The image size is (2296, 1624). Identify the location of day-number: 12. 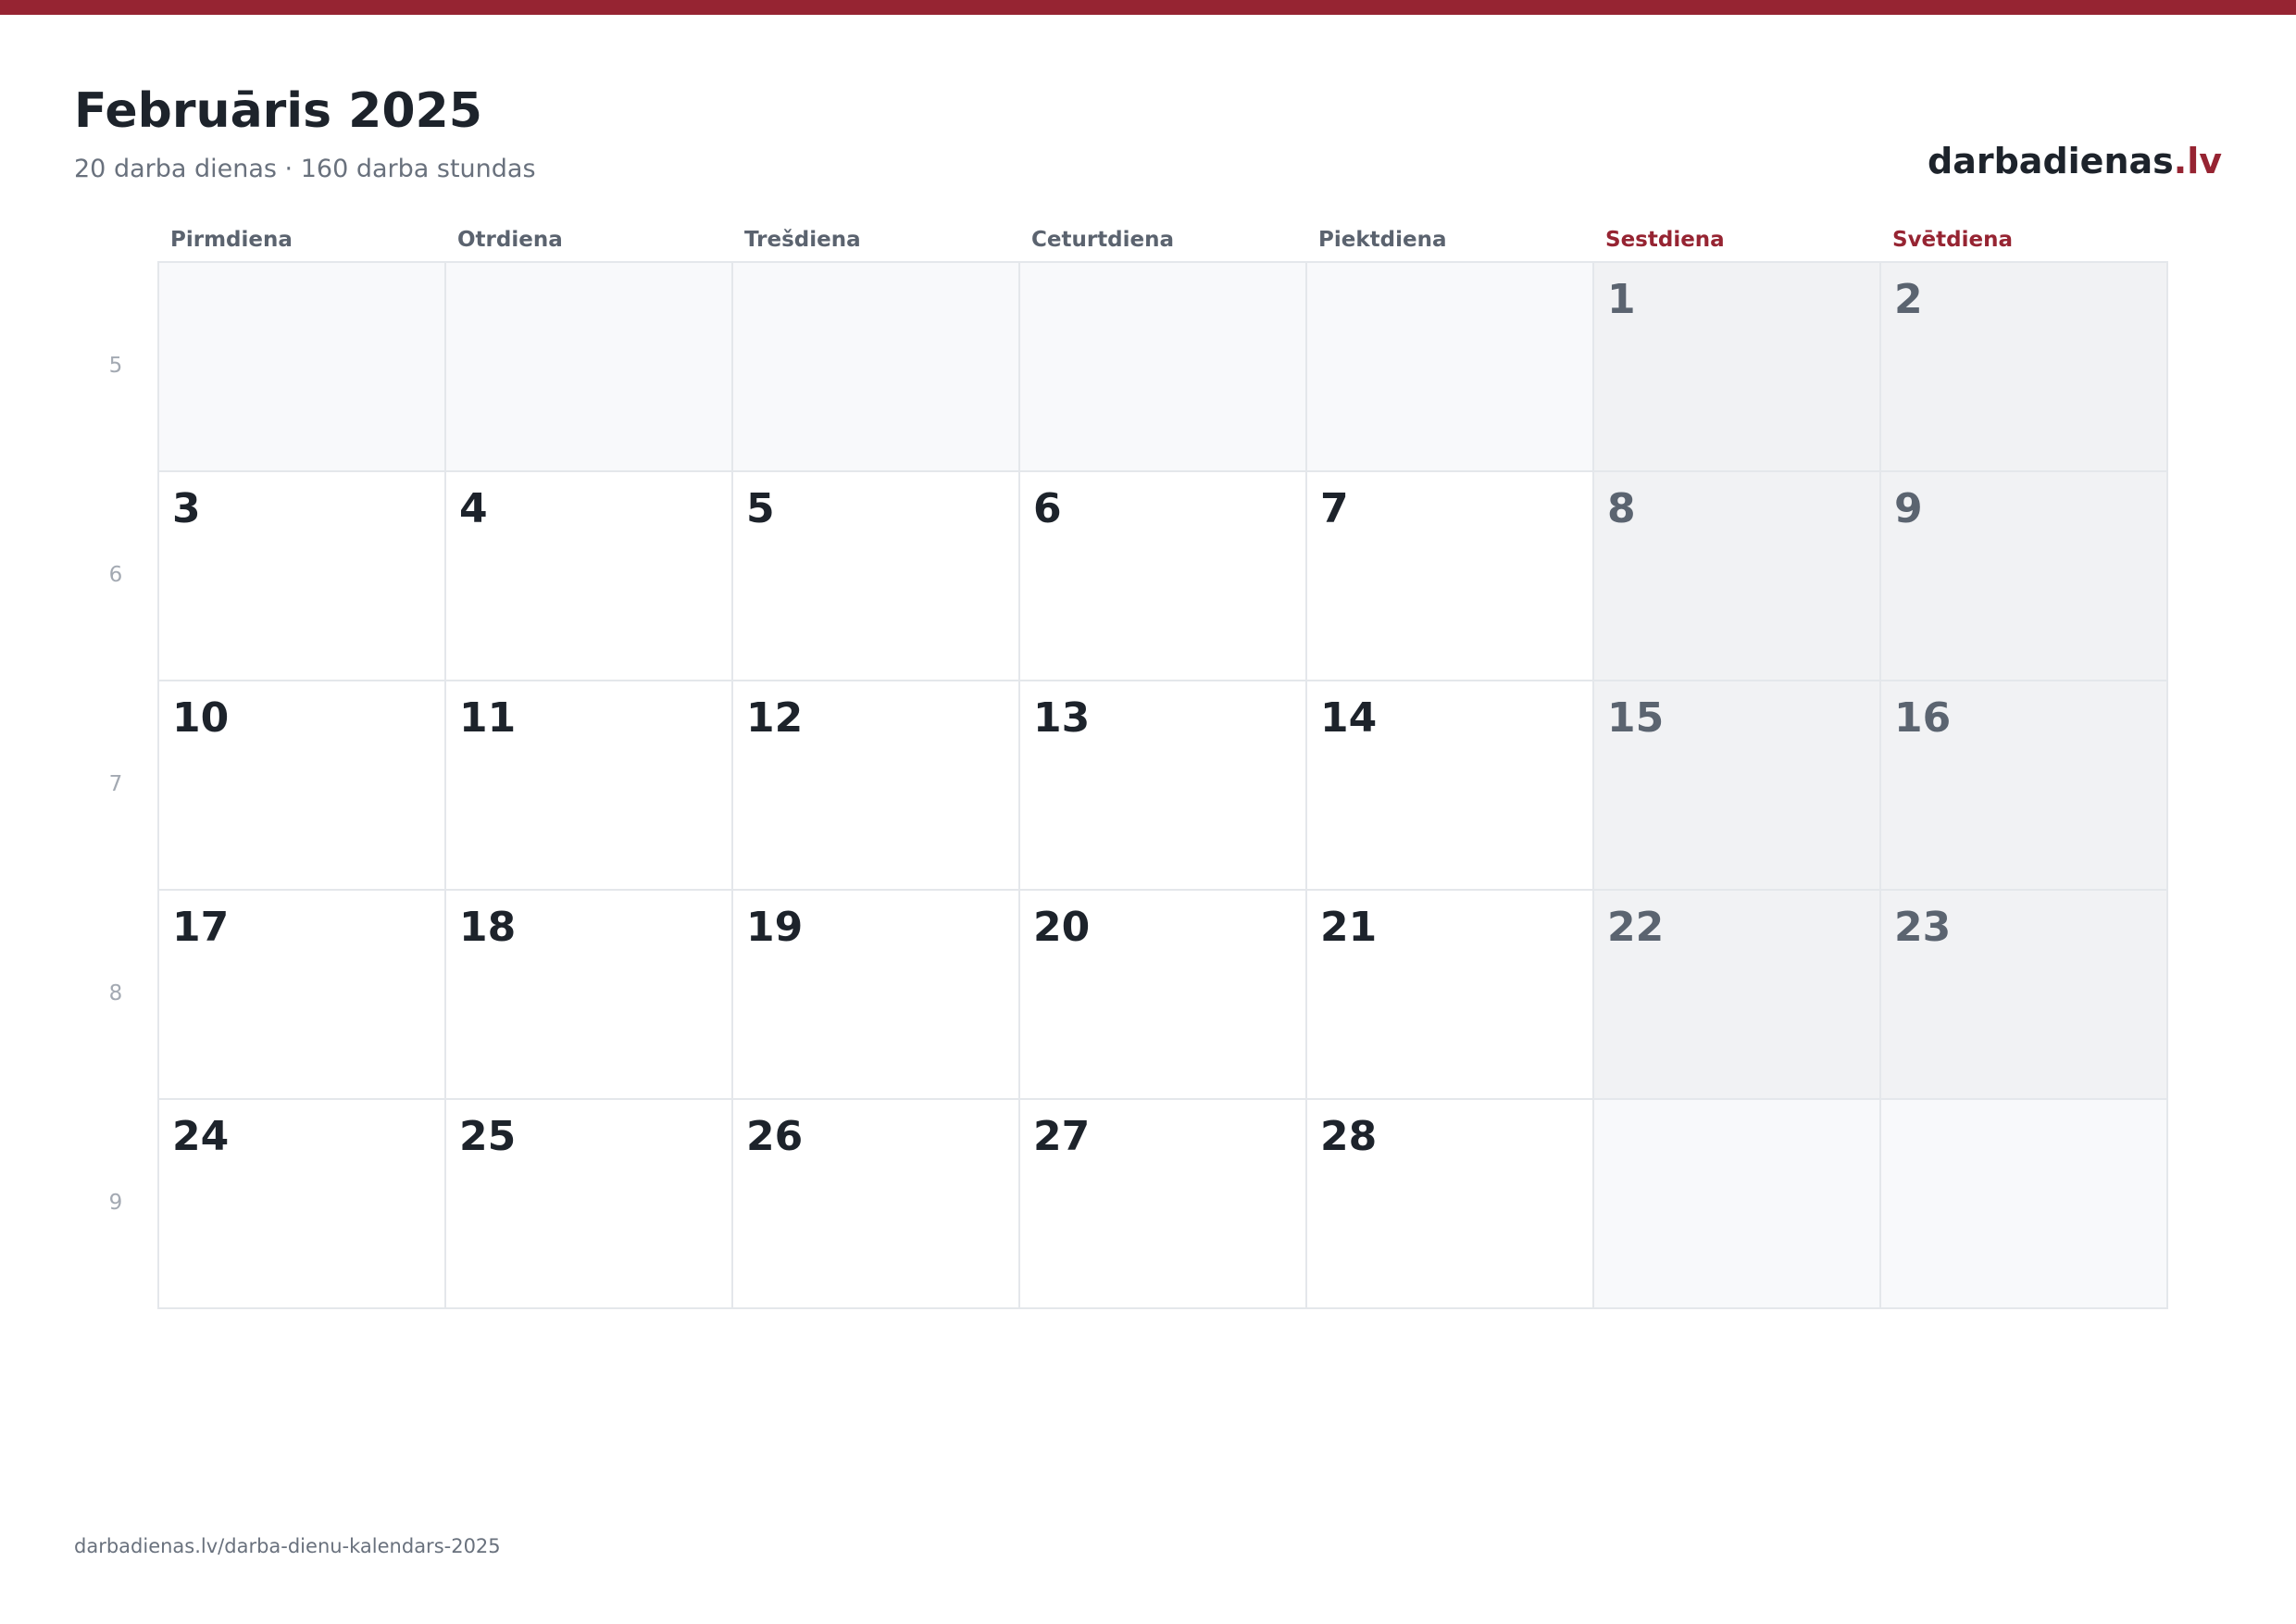
(775, 718).